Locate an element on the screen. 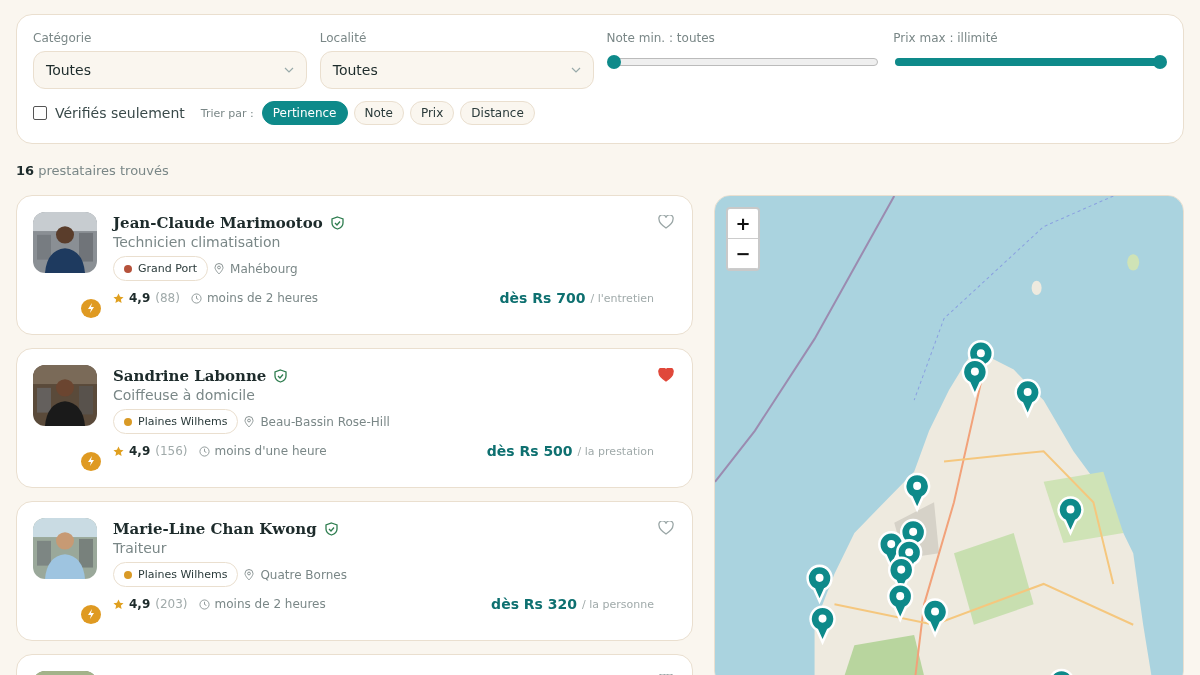  provider-name: Jean-Claude Marimootoo is located at coordinates (218, 223).